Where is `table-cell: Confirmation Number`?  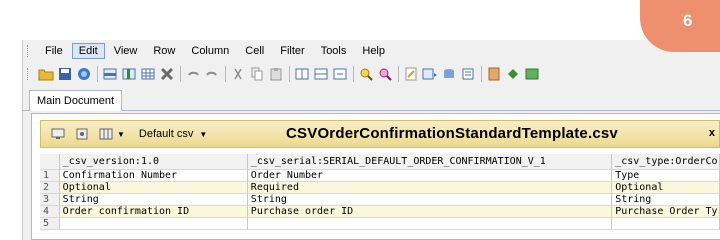 table-cell: Confirmation Number is located at coordinates (153, 176).